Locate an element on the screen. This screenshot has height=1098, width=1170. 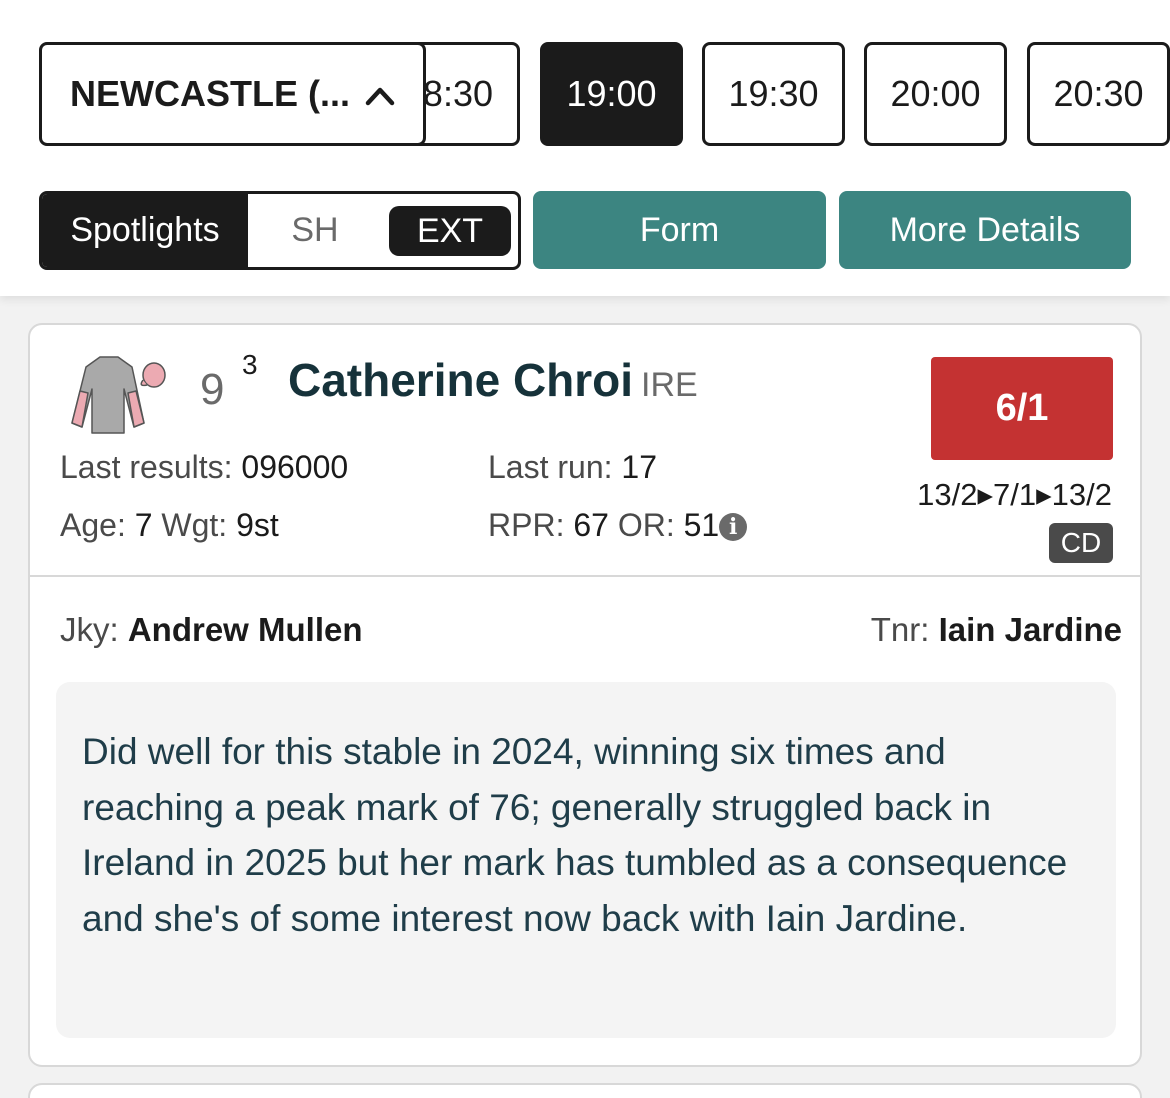
badge-label: CD is located at coordinates (1081, 542).